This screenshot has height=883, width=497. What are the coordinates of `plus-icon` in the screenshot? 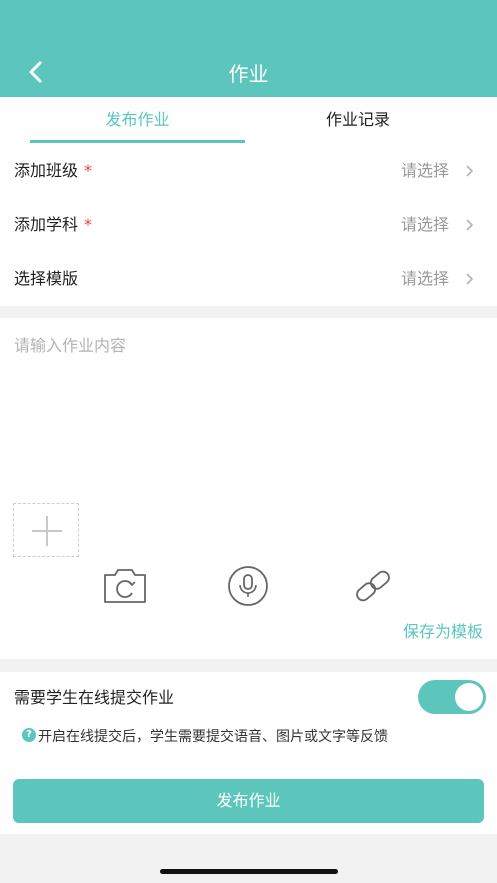 It's located at (47, 531).